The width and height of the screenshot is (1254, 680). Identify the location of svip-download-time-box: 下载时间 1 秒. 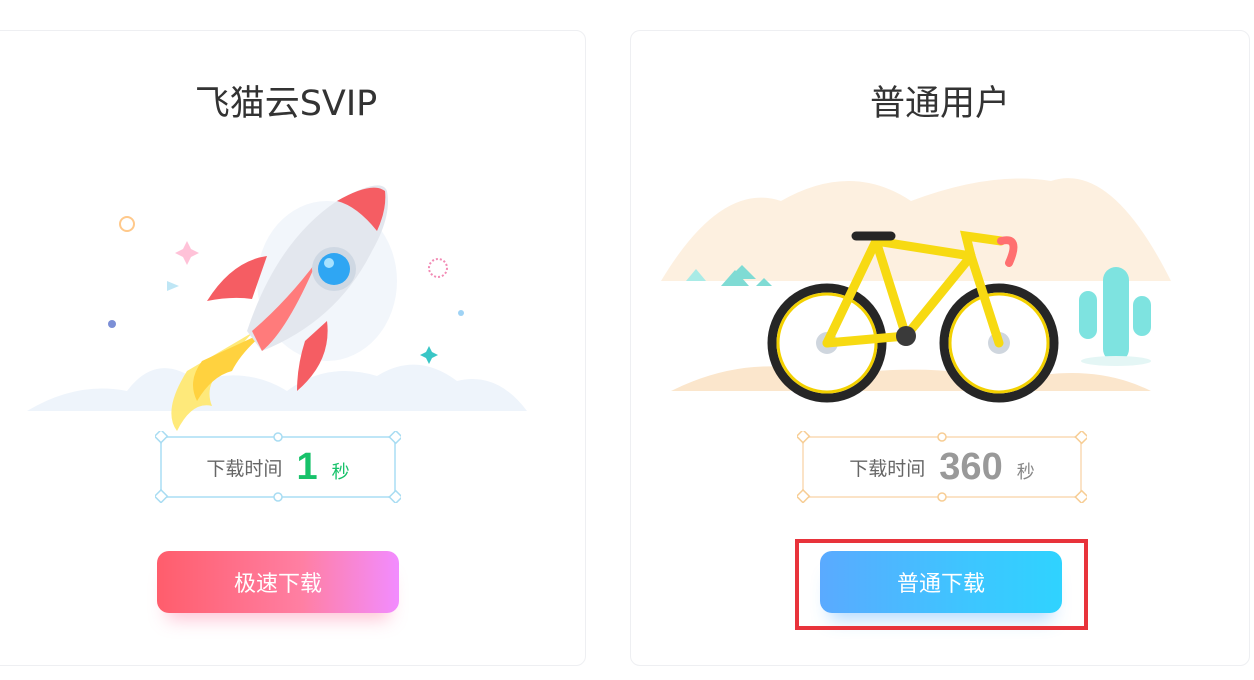
(278, 467).